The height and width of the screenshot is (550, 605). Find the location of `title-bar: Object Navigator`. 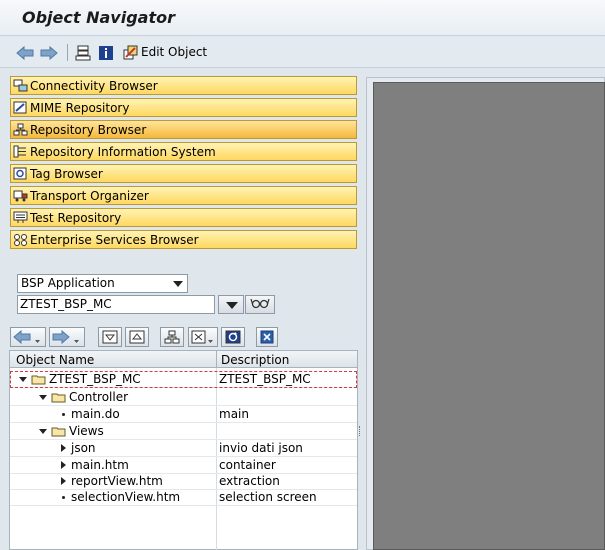

title-bar: Object Navigator is located at coordinates (302, 18).